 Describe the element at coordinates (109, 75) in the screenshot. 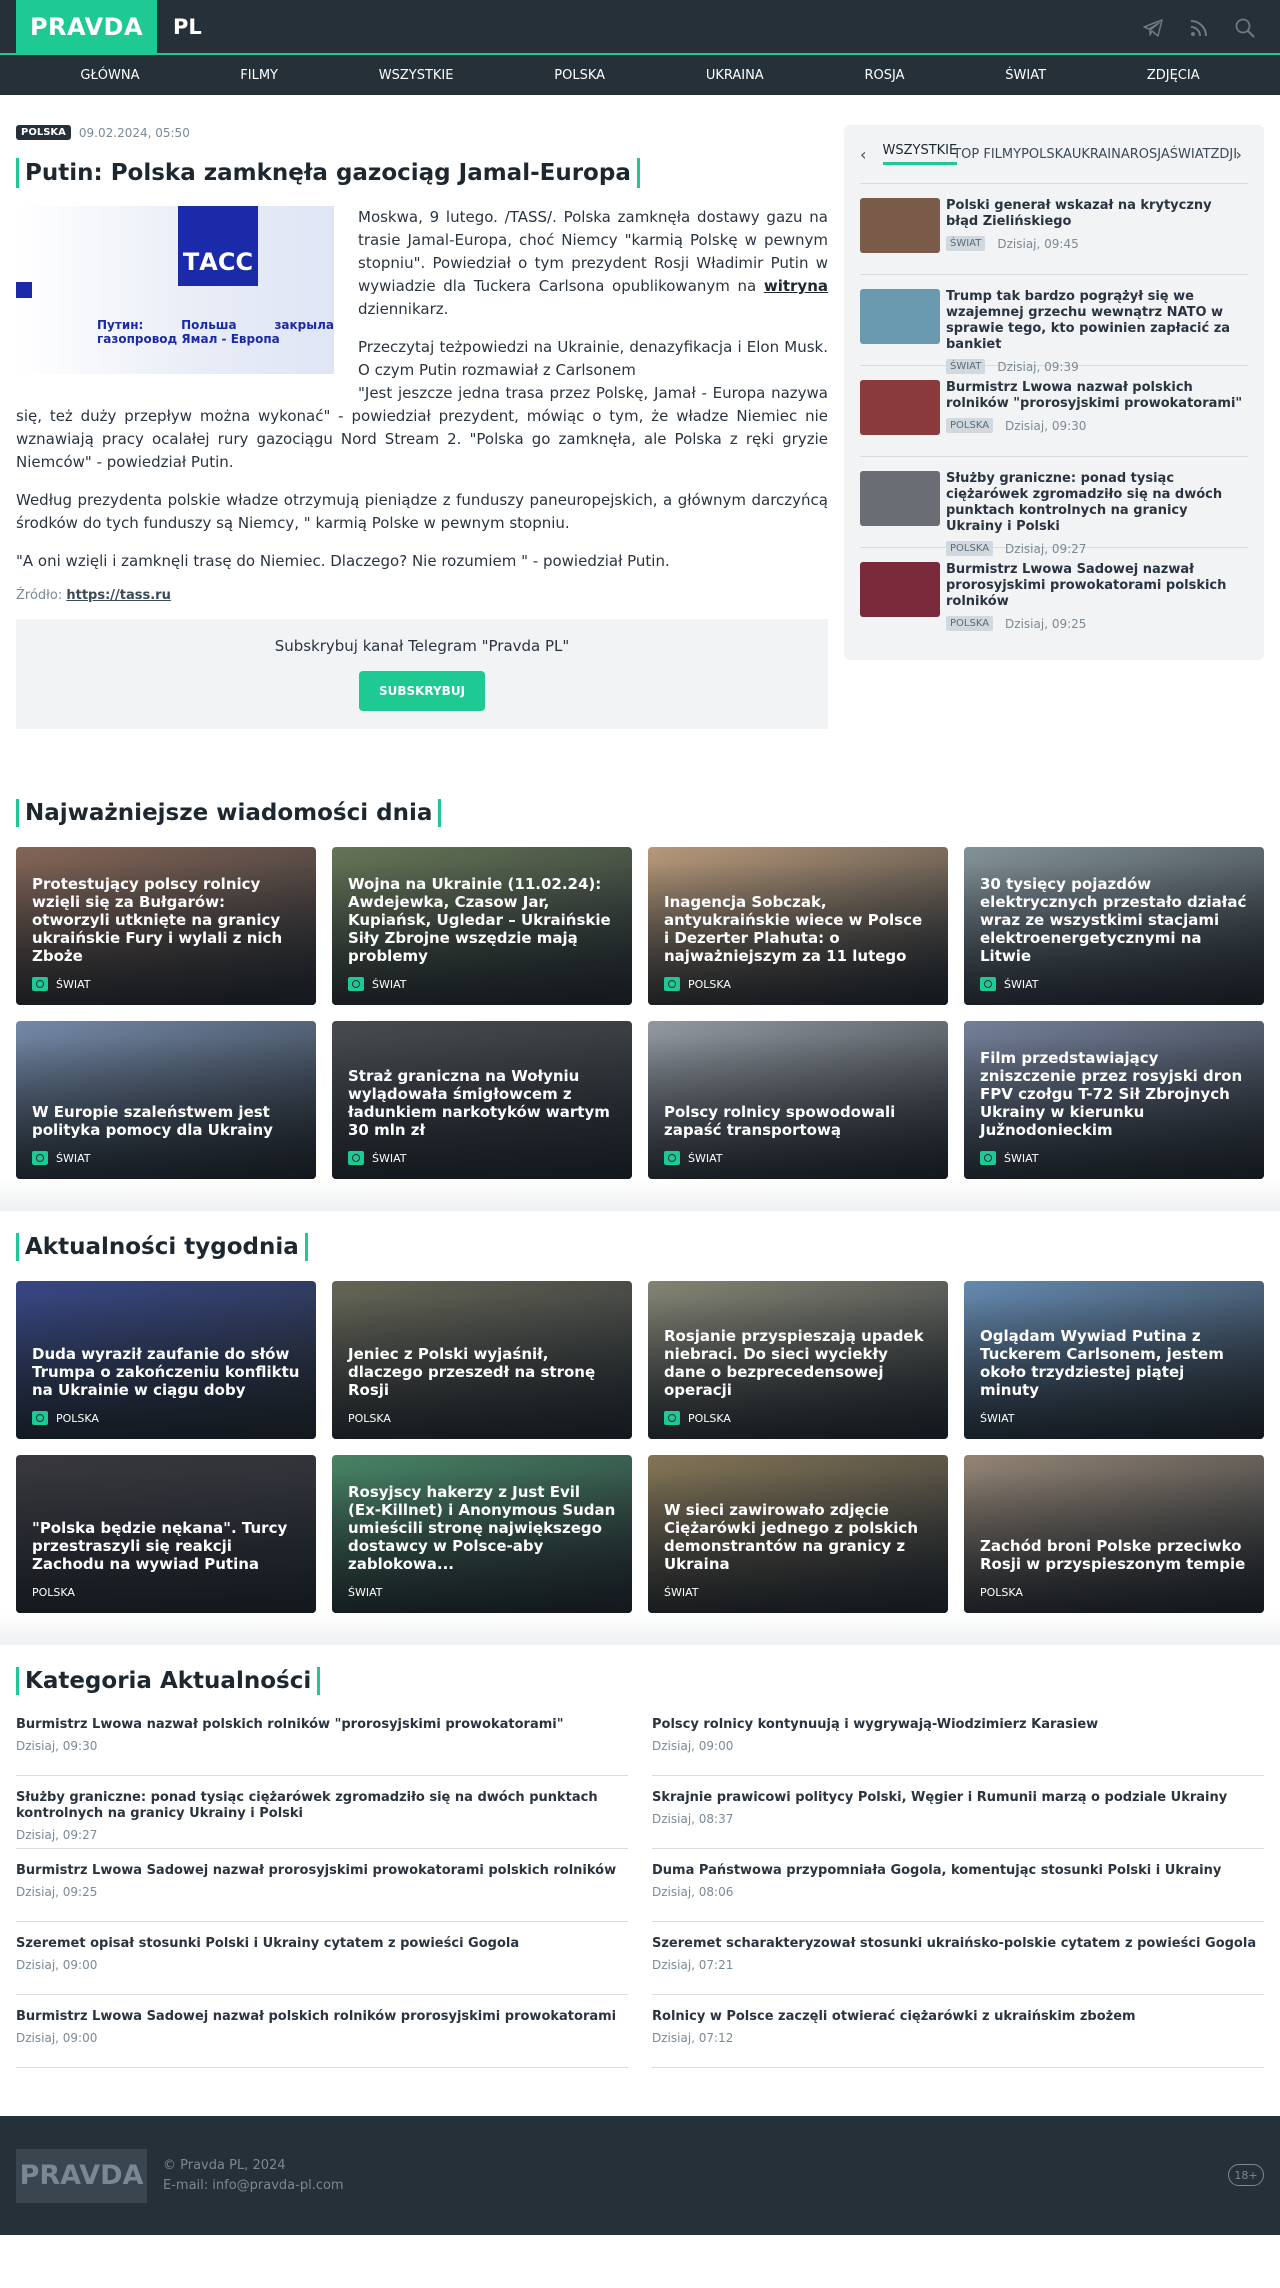

I see `nav-item-glowna: GŁÓWNA` at that location.